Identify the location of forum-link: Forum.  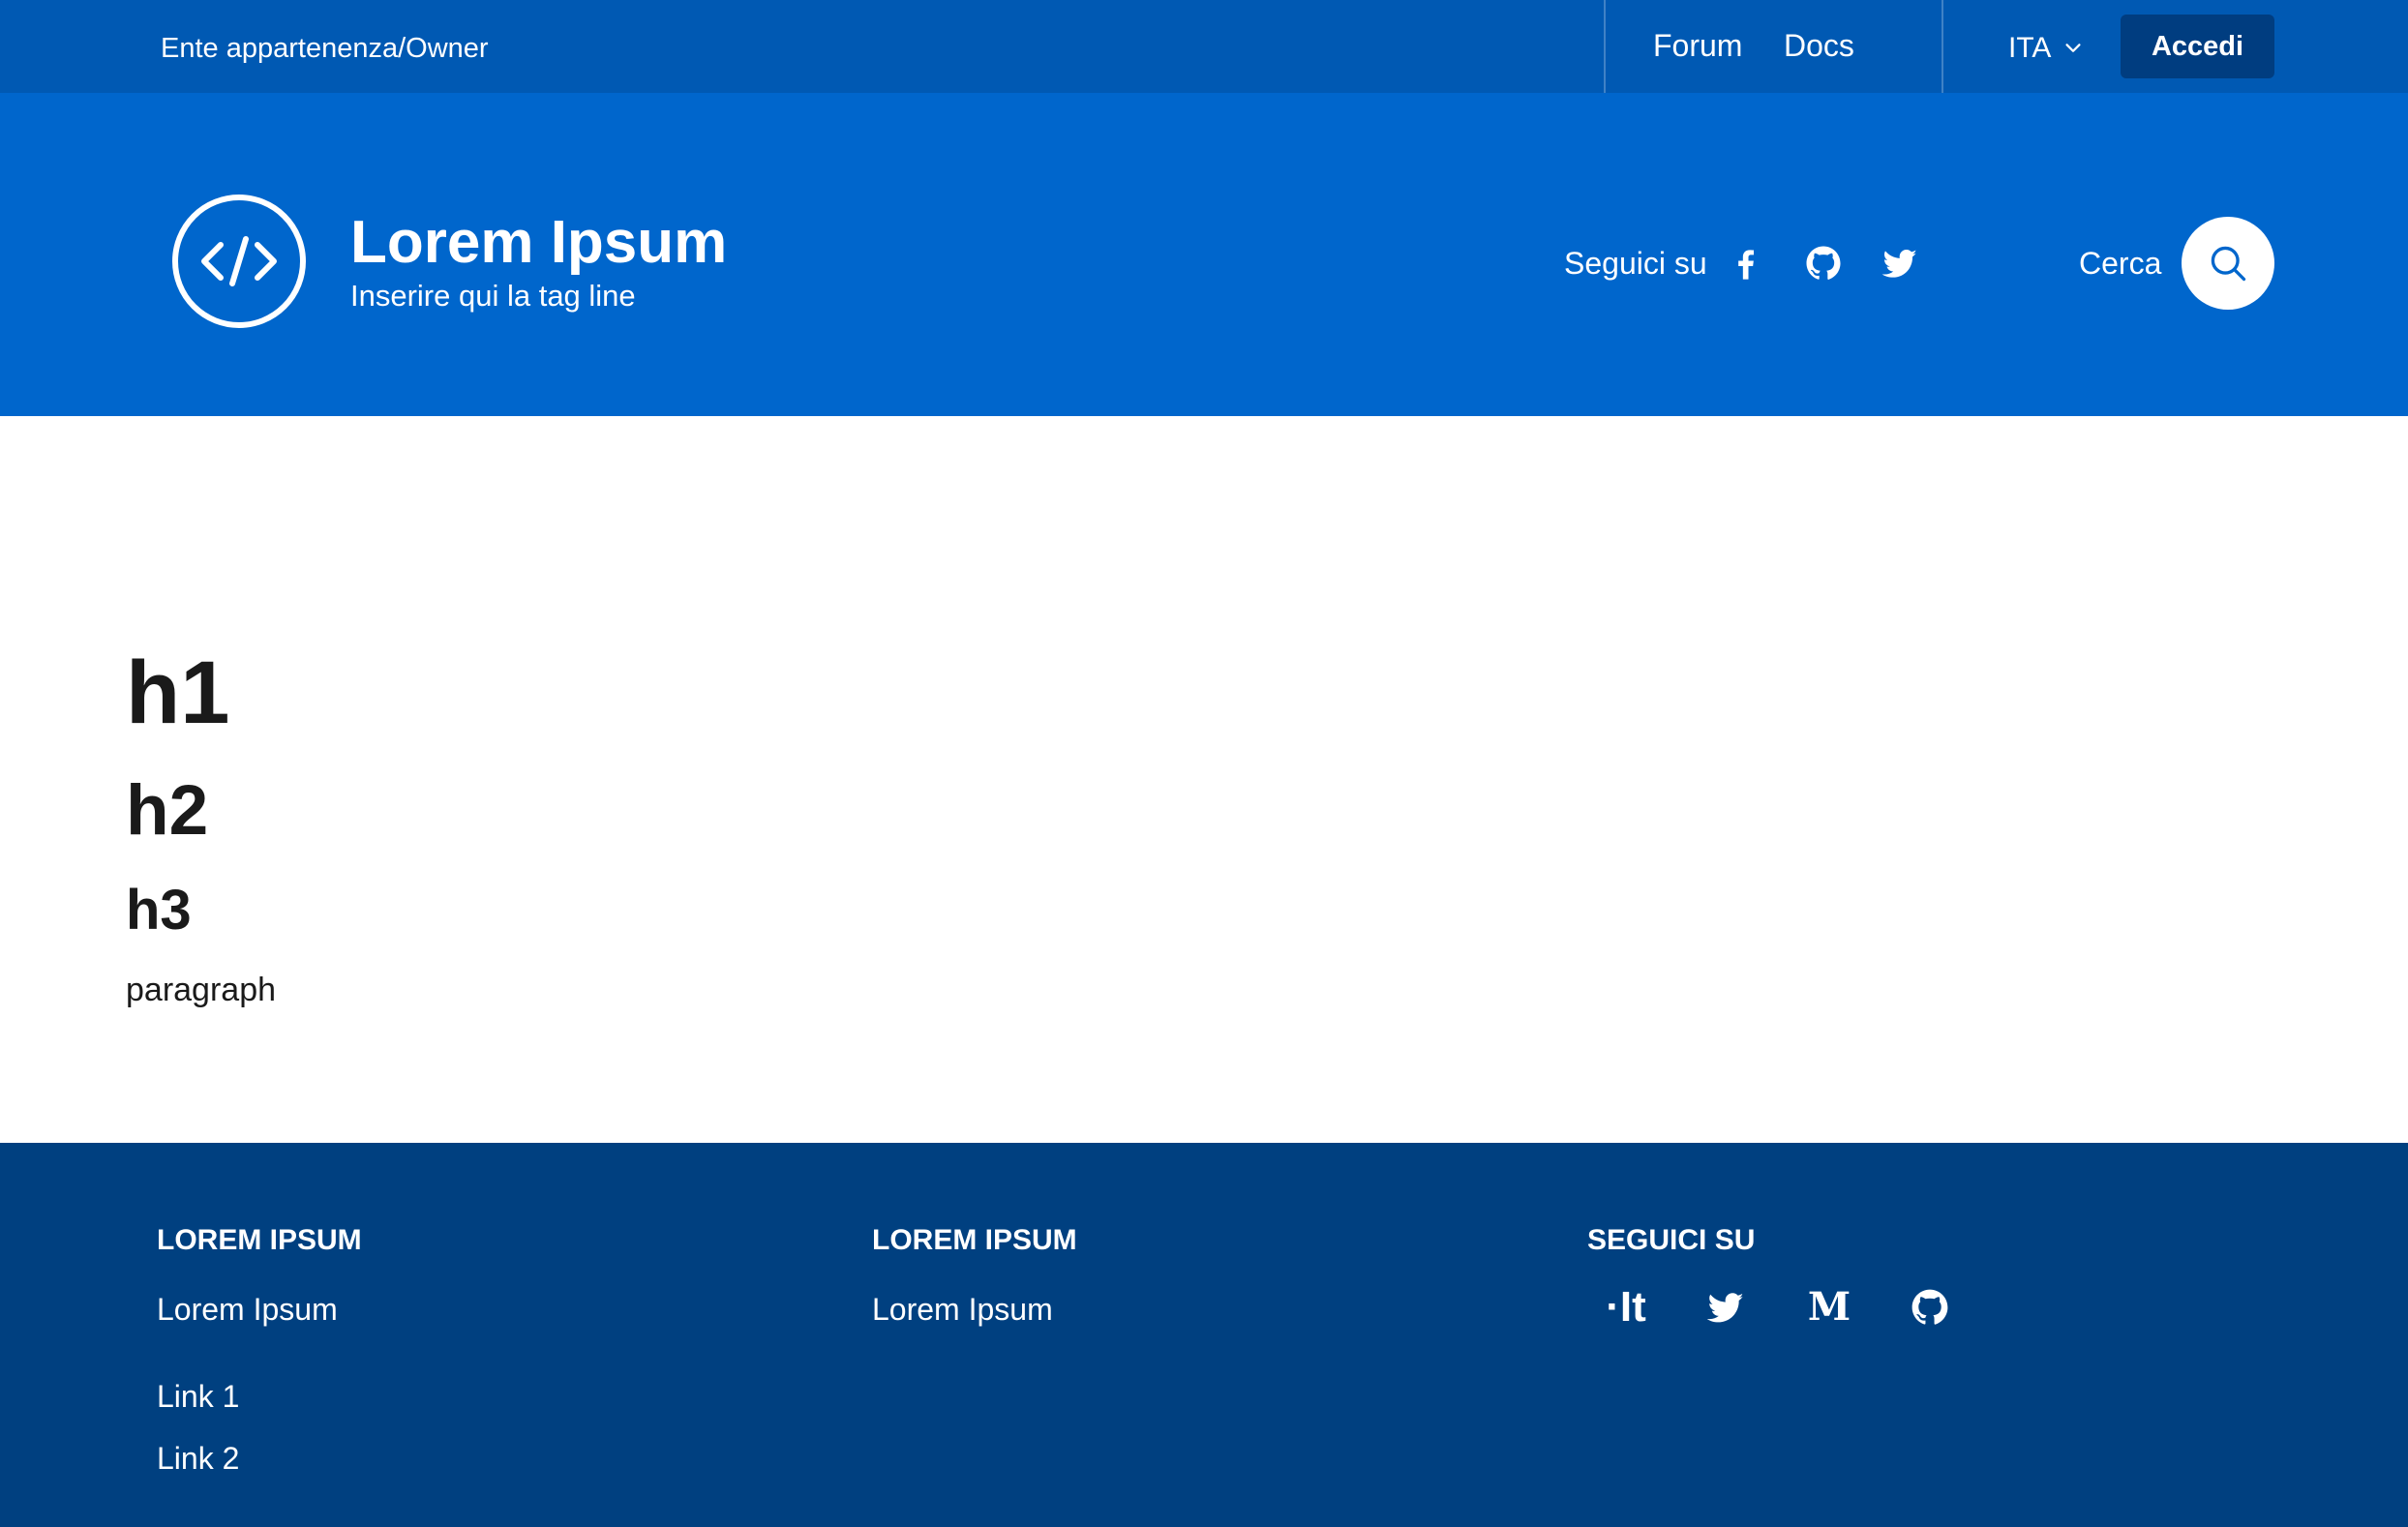
(1697, 45).